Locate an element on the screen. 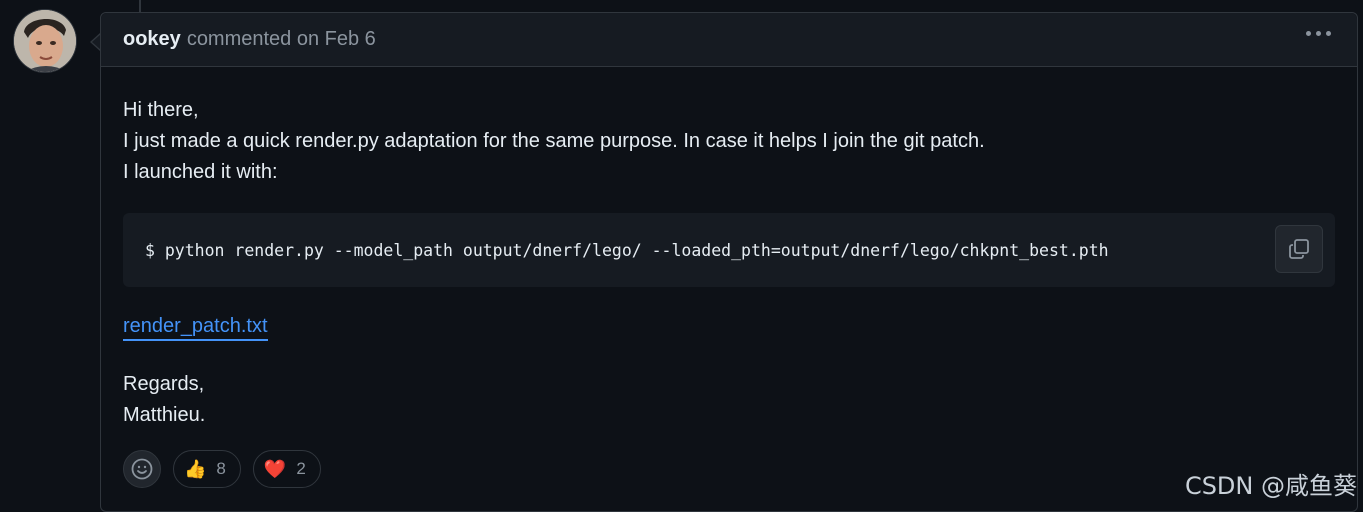 The height and width of the screenshot is (512, 1363). attachment-link: render_patch.txt is located at coordinates (195, 327).